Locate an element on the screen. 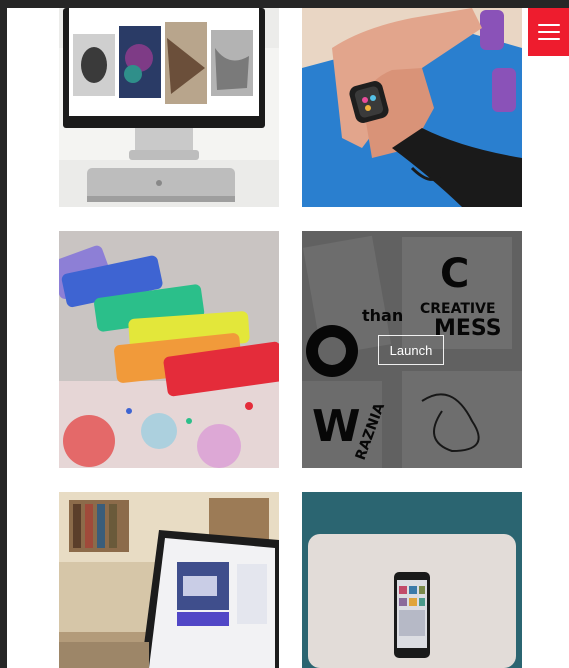  hamburger-menu-button is located at coordinates (548, 32).